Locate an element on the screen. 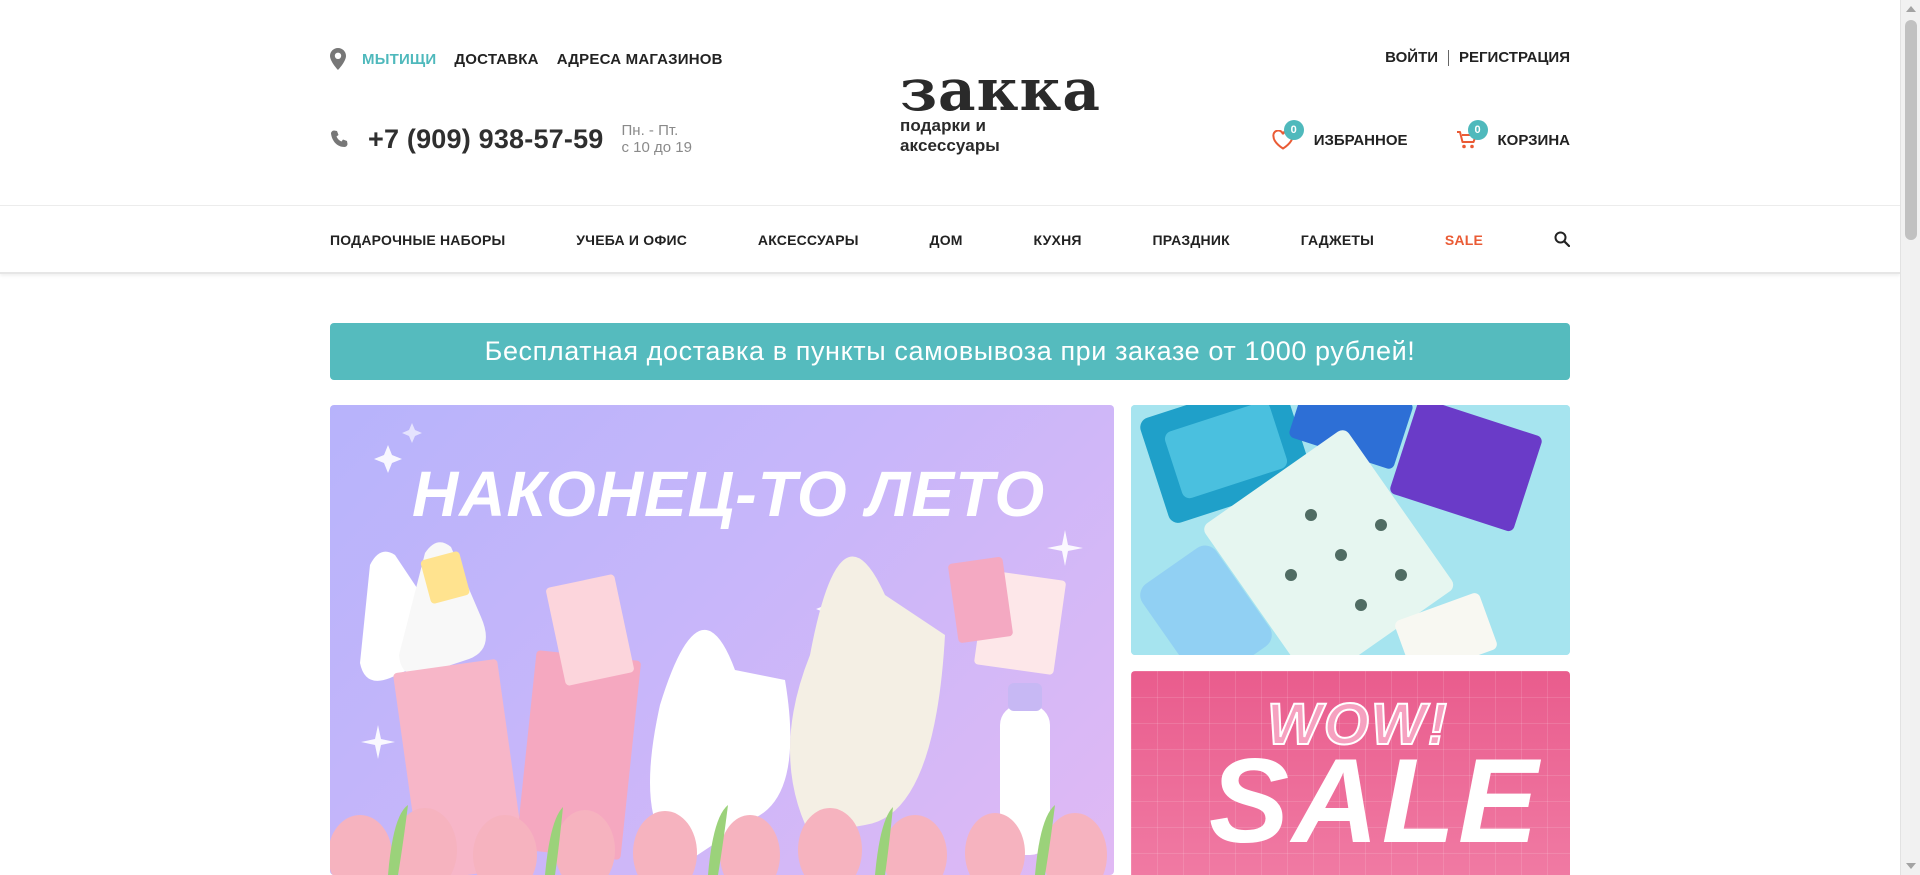 Image resolution: width=1920 pixels, height=875 pixels. working-hours: Пн. - Пт. с 10 до 19 is located at coordinates (657, 139).